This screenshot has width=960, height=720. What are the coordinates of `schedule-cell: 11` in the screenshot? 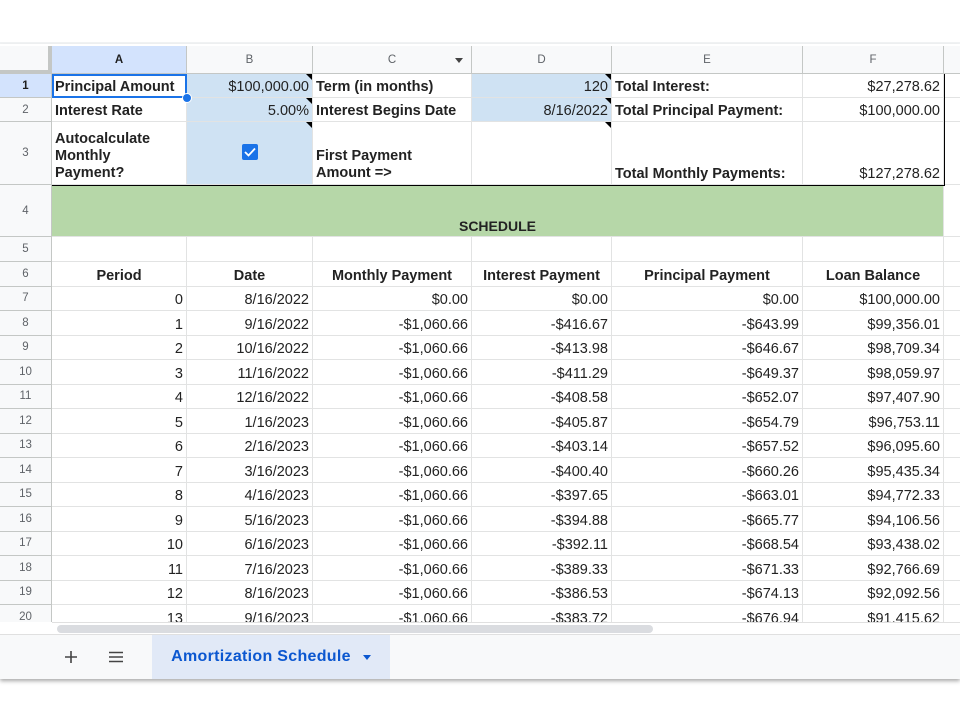 It's located at (119, 568).